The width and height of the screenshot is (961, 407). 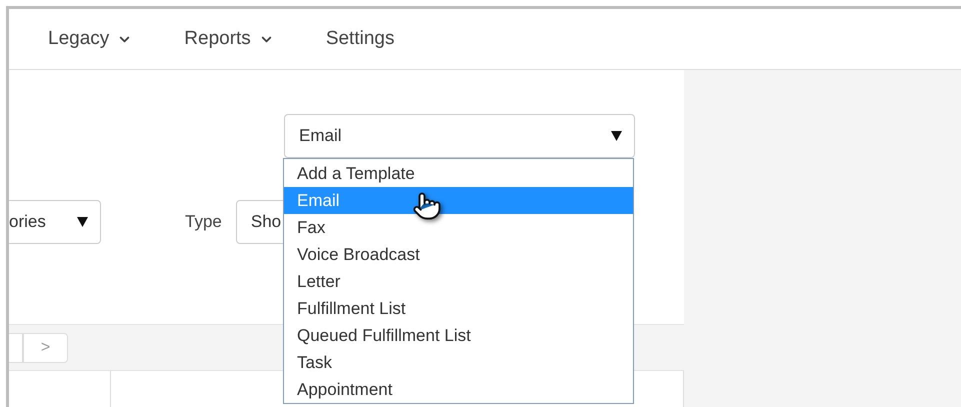 I want to click on page-button, so click(x=16, y=347).